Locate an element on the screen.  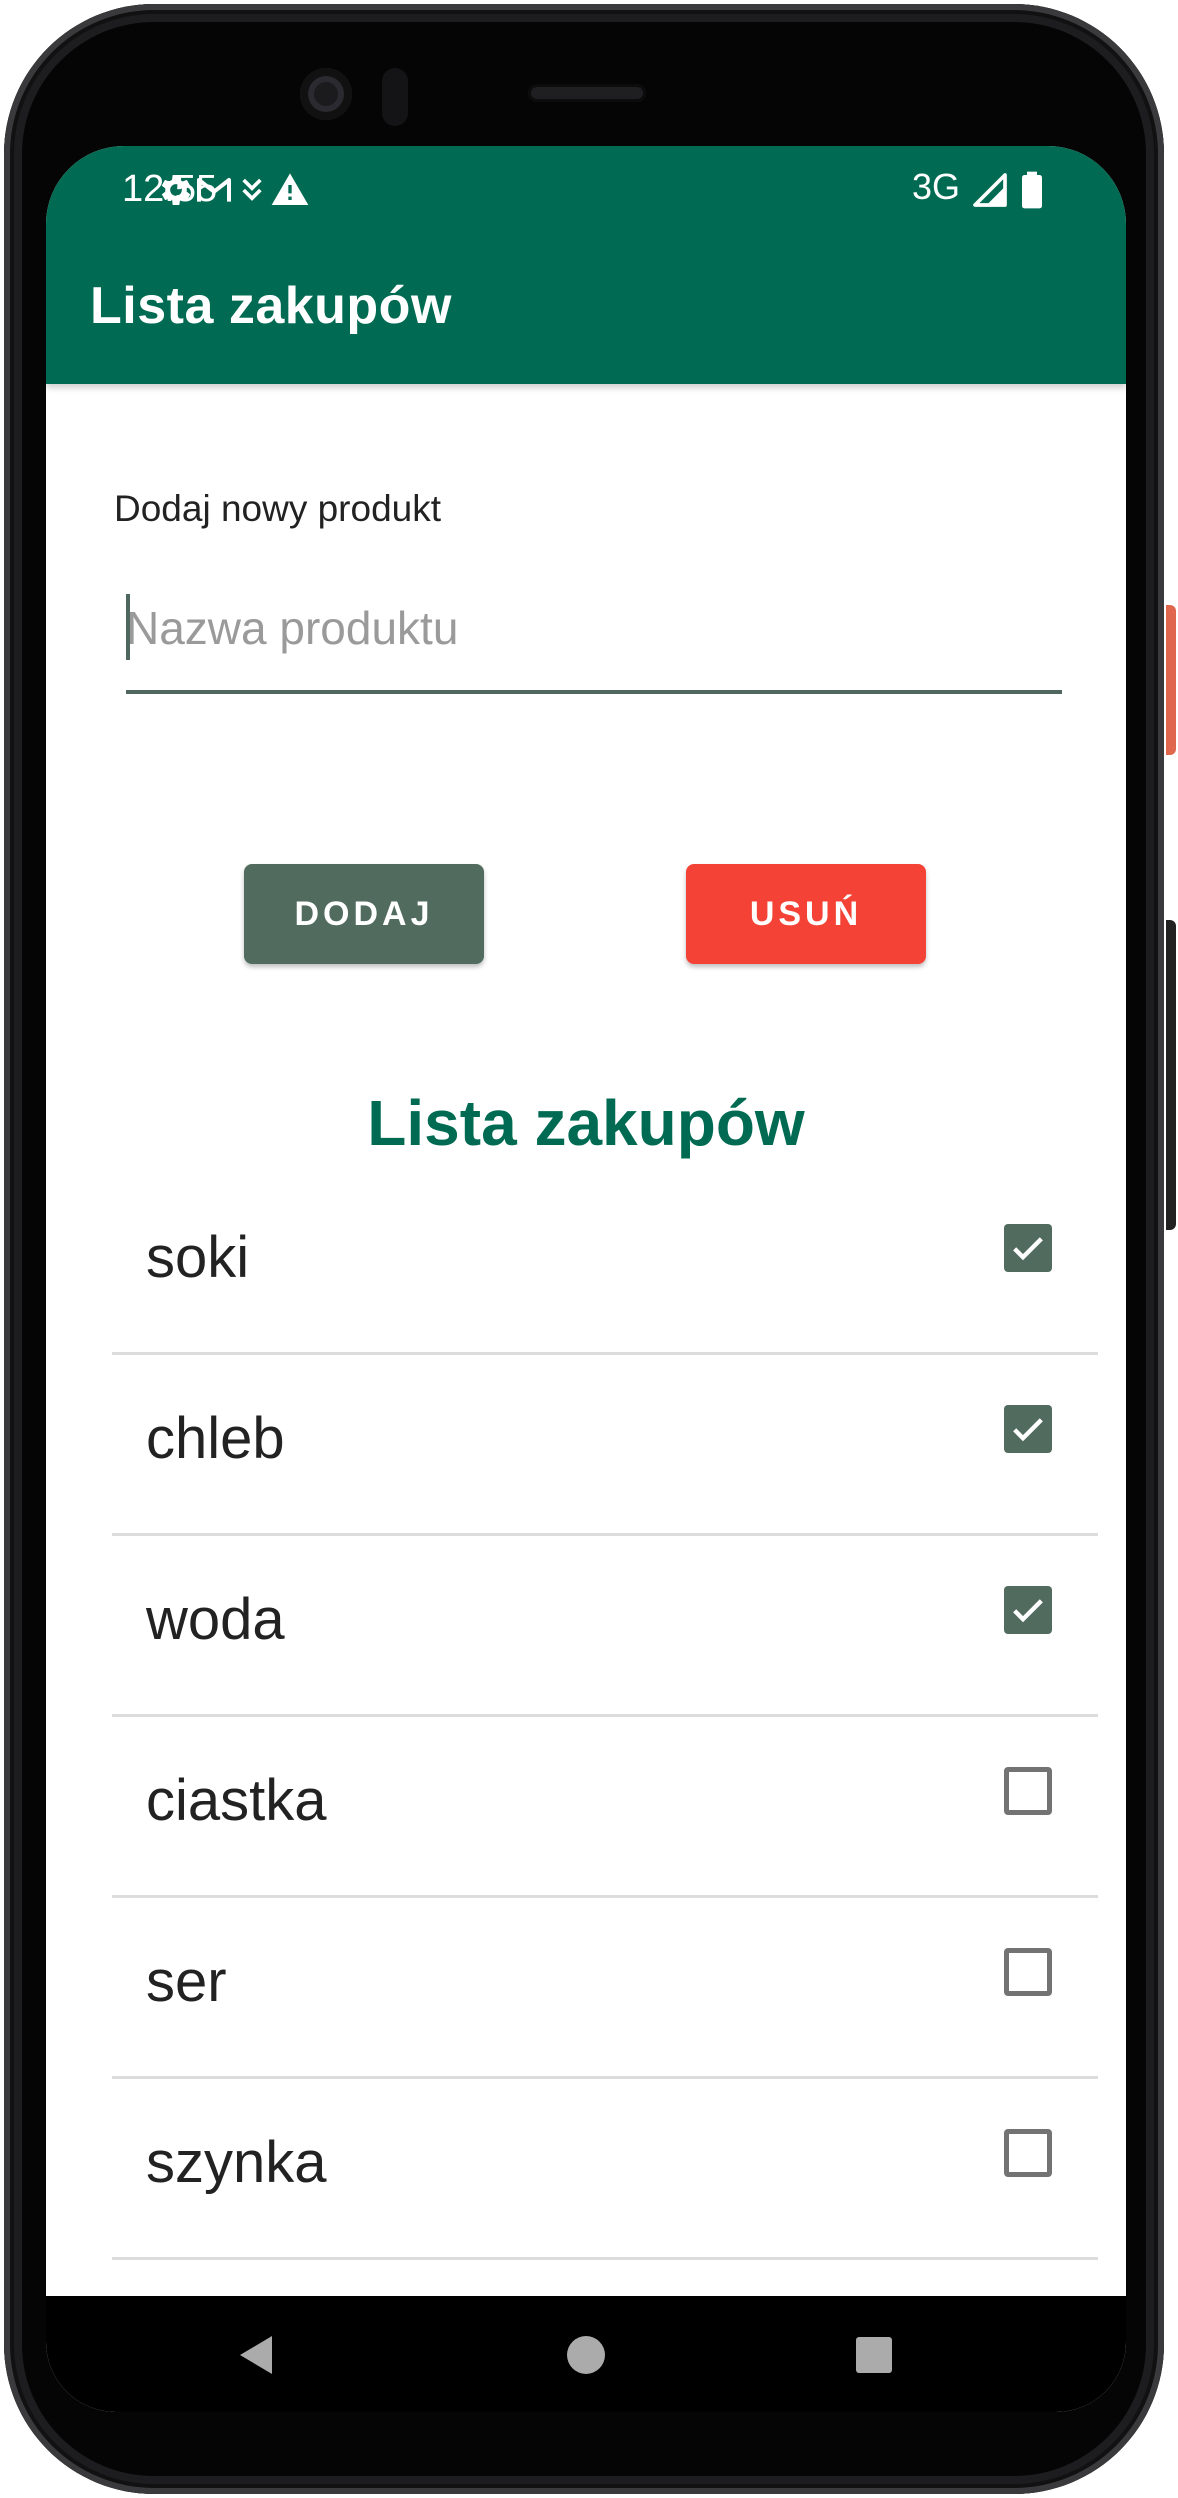
warning-icon is located at coordinates (290, 189).